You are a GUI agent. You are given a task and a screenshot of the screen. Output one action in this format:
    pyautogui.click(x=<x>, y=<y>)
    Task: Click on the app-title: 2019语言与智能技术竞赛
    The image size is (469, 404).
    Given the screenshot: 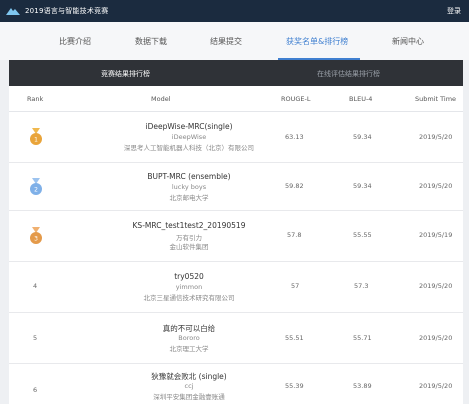 What is the action you would take?
    pyautogui.click(x=67, y=11)
    